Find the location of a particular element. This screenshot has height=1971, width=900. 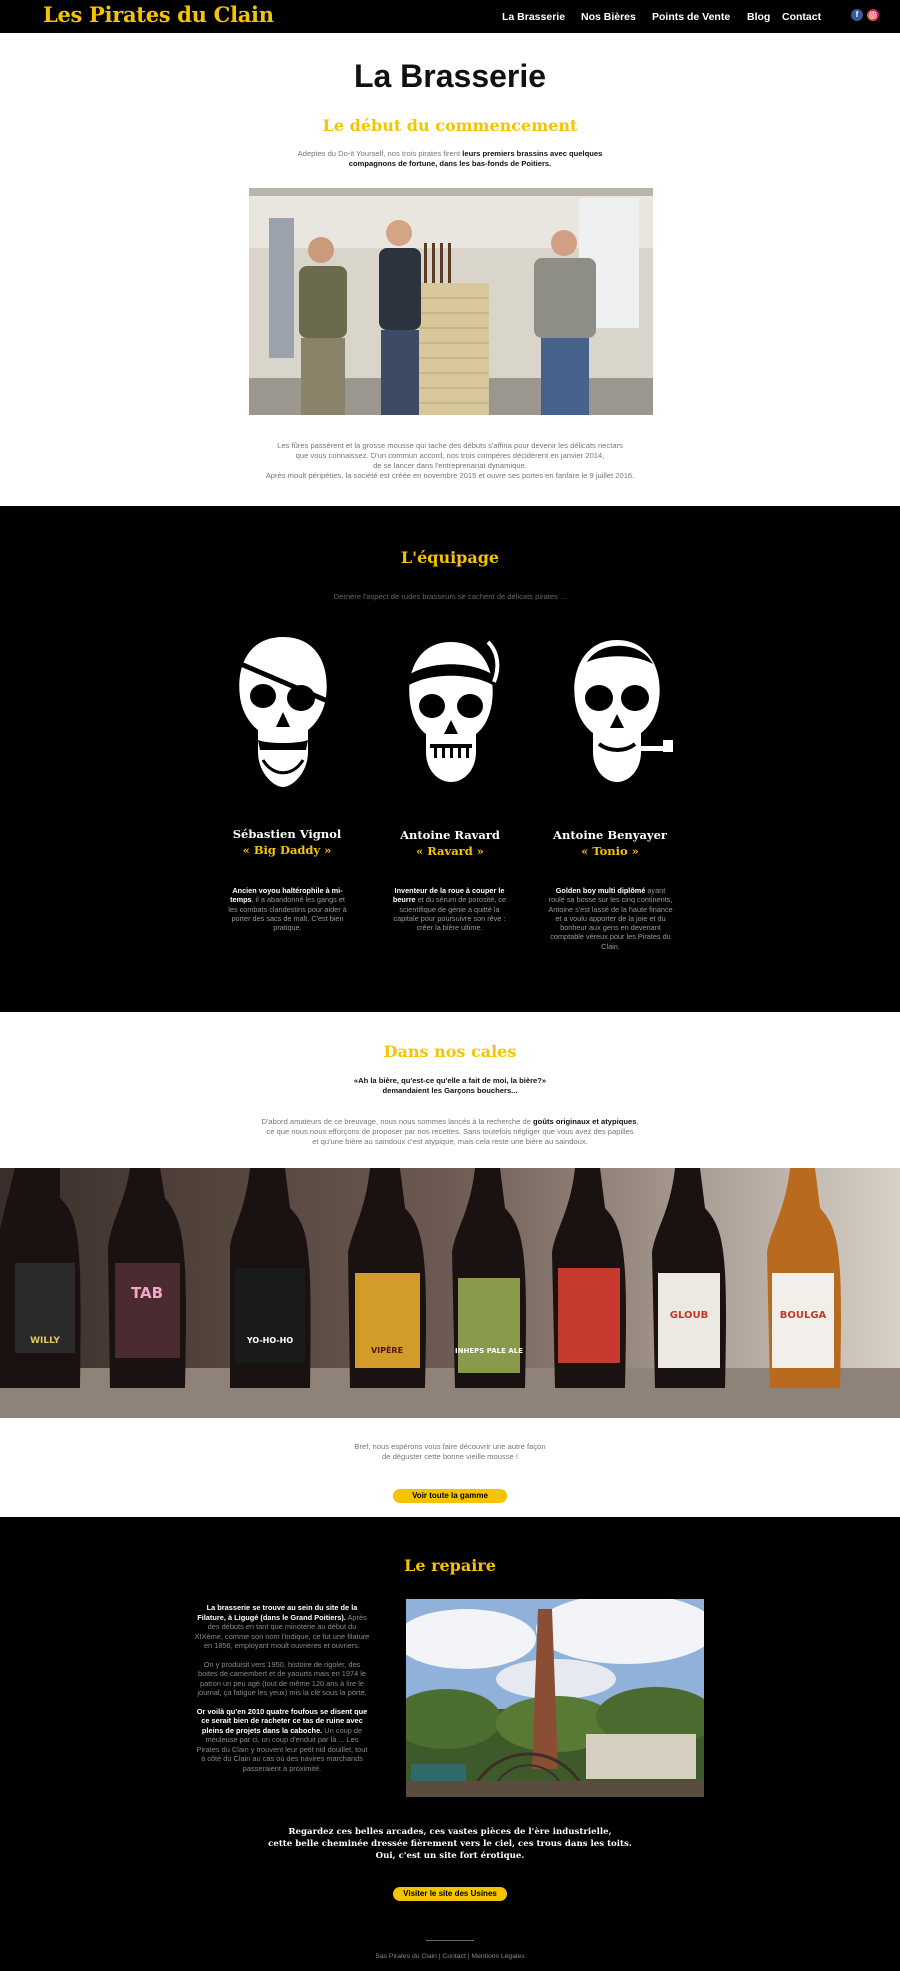

nav-link-la-brasserie: La Brasserie is located at coordinates (533, 17).